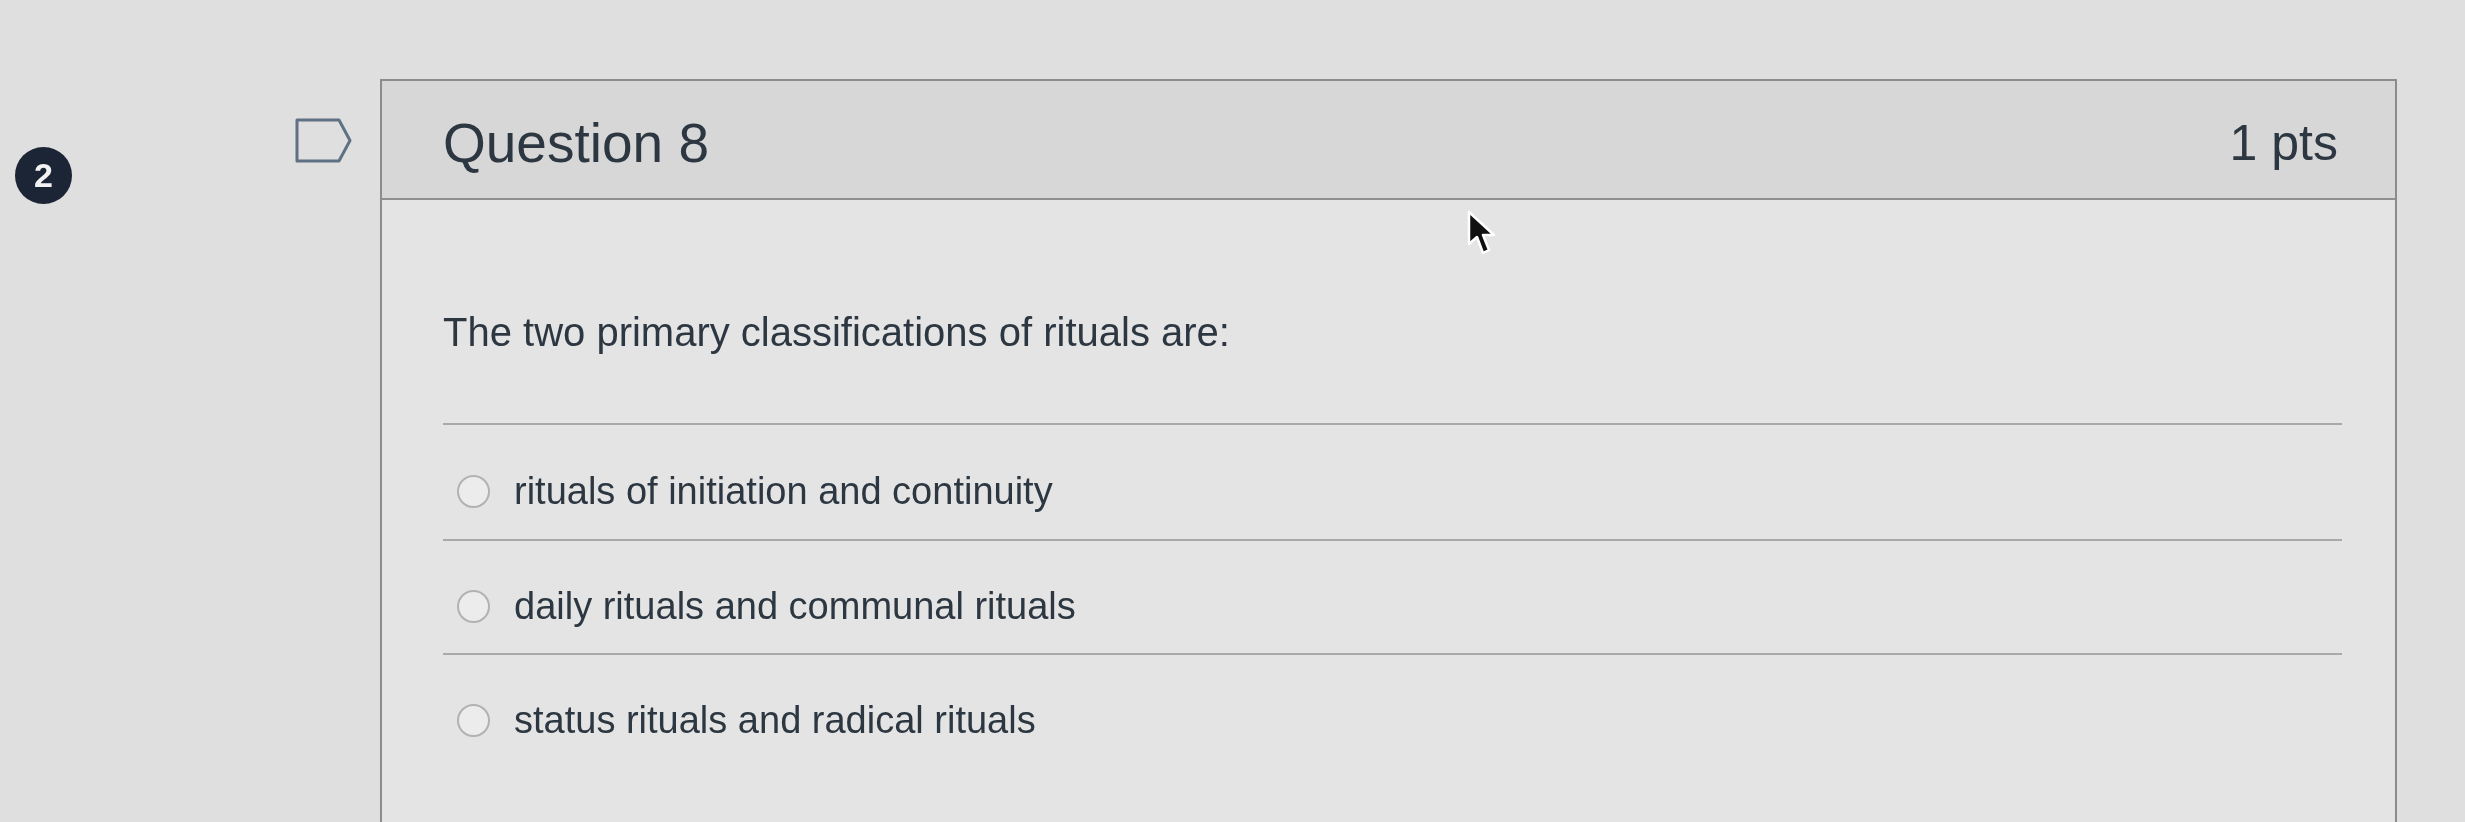 The image size is (2465, 822). I want to click on question-text: The two primary classifications of rituals are:, so click(837, 332).